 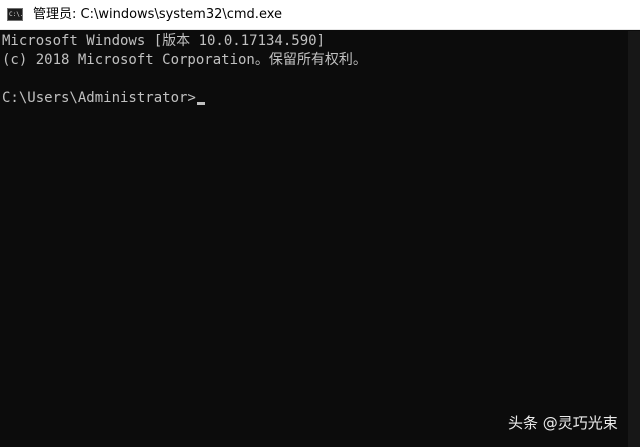 What do you see at coordinates (164, 41) in the screenshot?
I see `console-line-version: Microsoft Windows [版本 10.0.17134.590]` at bounding box center [164, 41].